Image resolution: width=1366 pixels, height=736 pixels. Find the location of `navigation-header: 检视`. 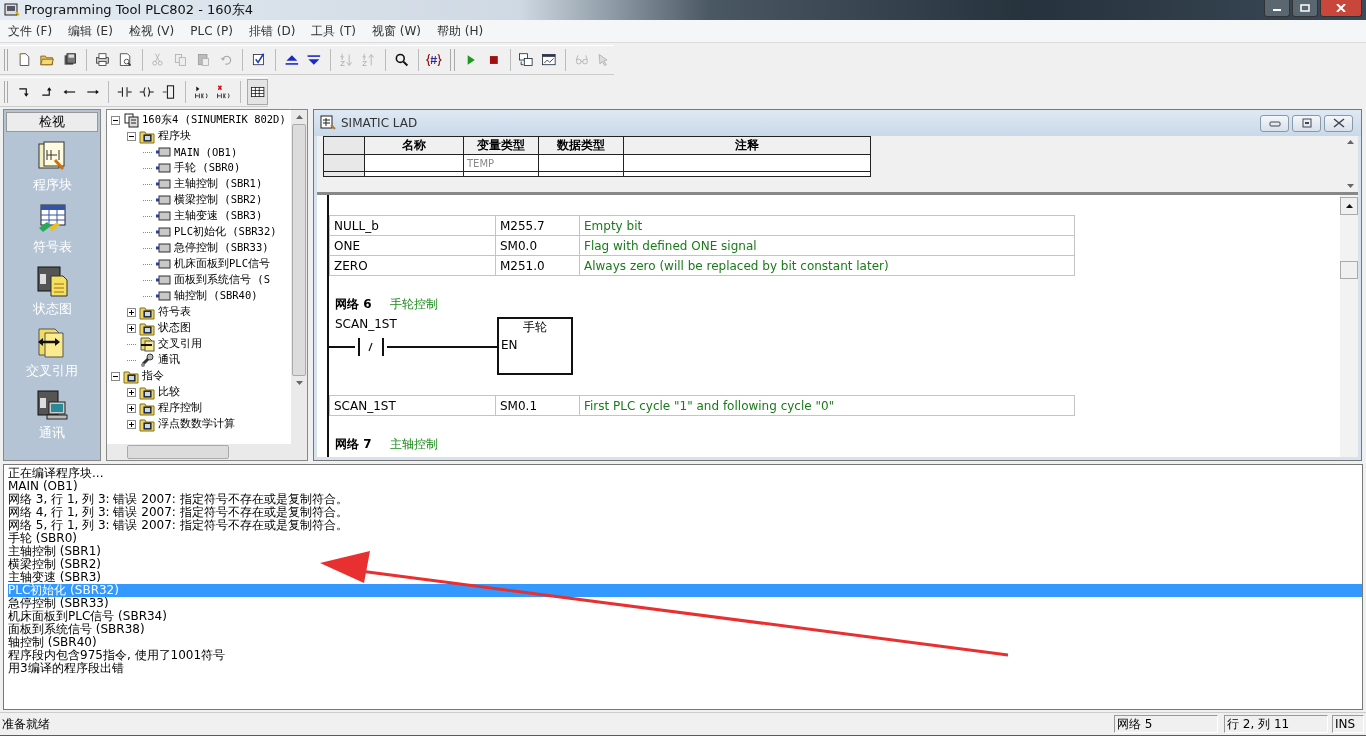

navigation-header: 检视 is located at coordinates (52, 122).